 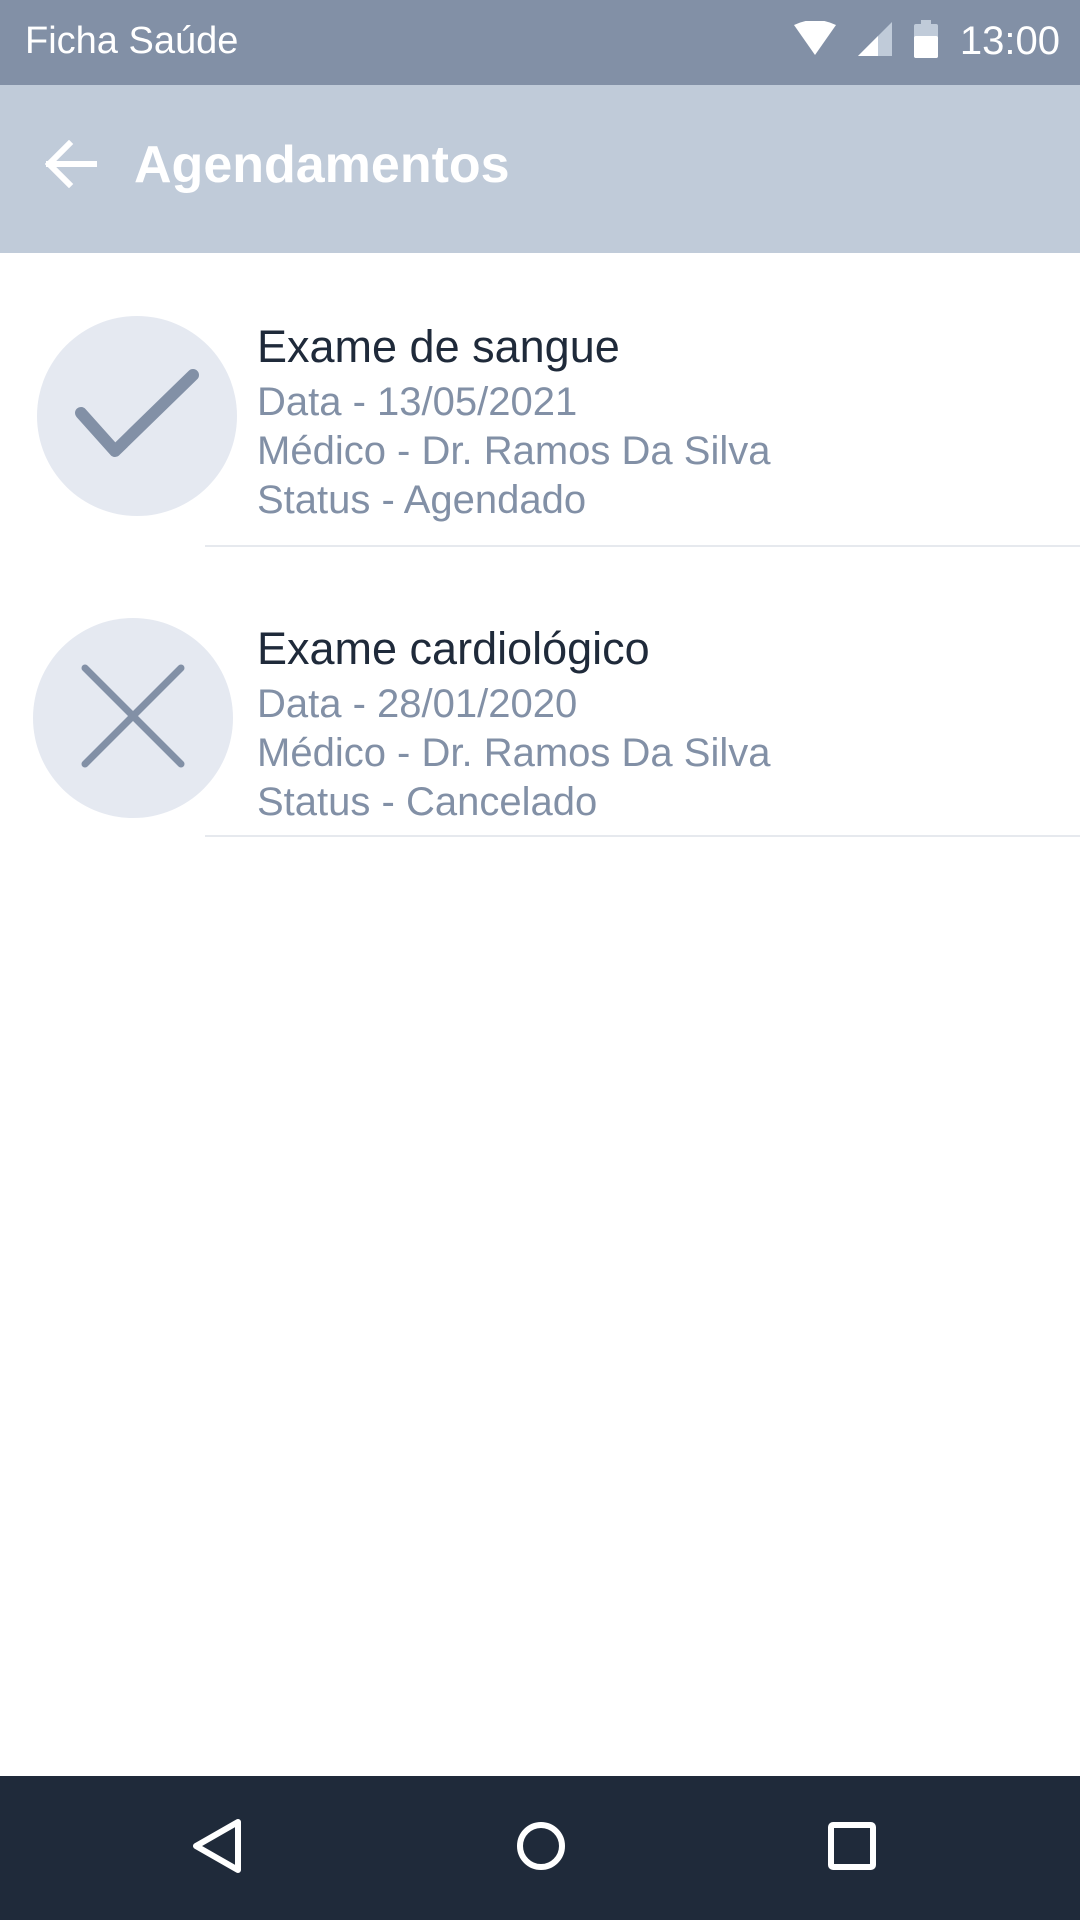 I want to click on app-bar: Agendamentos, so click(x=540, y=169).